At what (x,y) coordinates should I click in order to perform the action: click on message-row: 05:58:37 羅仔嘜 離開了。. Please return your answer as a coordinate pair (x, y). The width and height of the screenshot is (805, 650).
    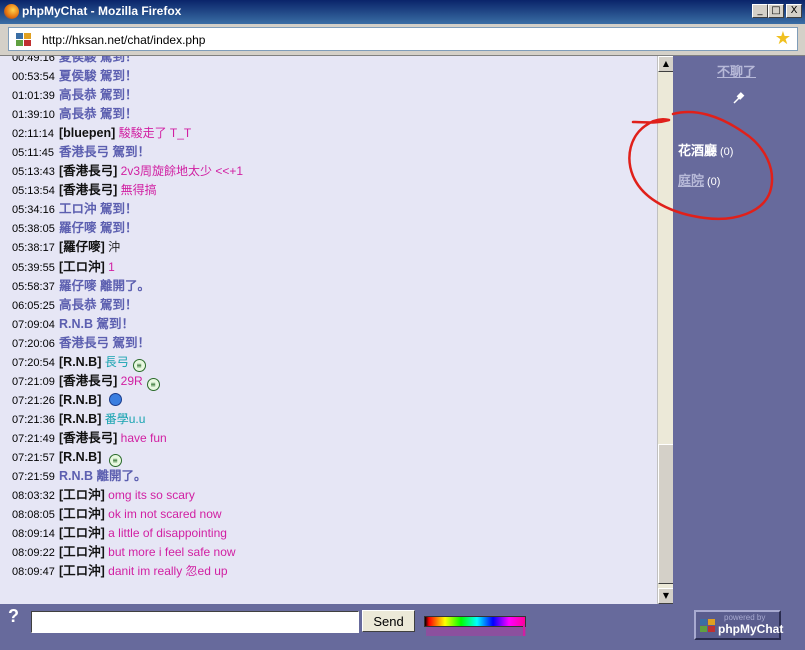
    Looking at the image, I should click on (332, 286).